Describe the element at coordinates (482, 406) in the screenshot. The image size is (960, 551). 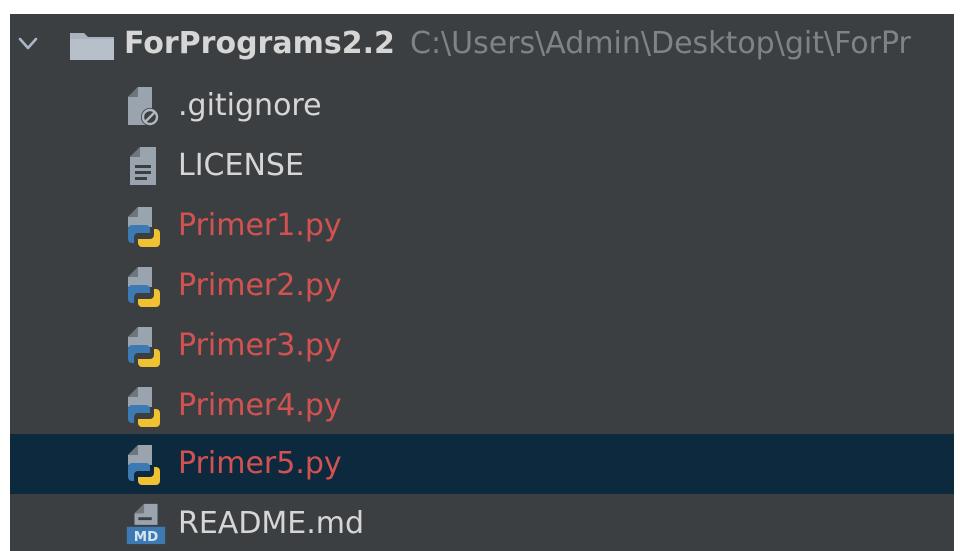
I see `tree-row-primer4: Primer4.py` at that location.